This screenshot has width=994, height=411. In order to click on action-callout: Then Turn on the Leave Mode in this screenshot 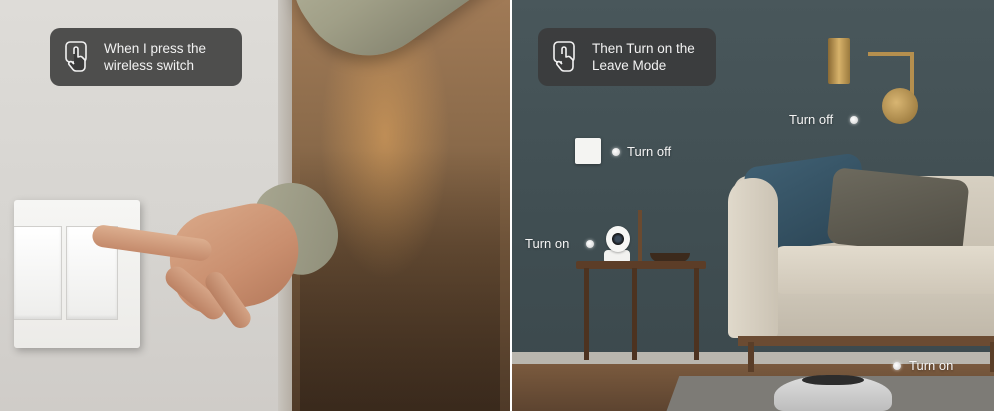, I will do `click(627, 57)`.